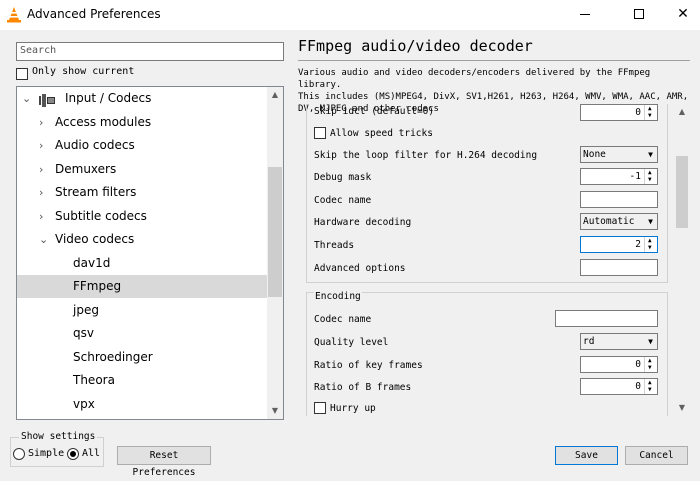 This screenshot has width=700, height=481. What do you see at coordinates (619, 154) in the screenshot?
I see `skip-loop-filter-select: None ▼` at bounding box center [619, 154].